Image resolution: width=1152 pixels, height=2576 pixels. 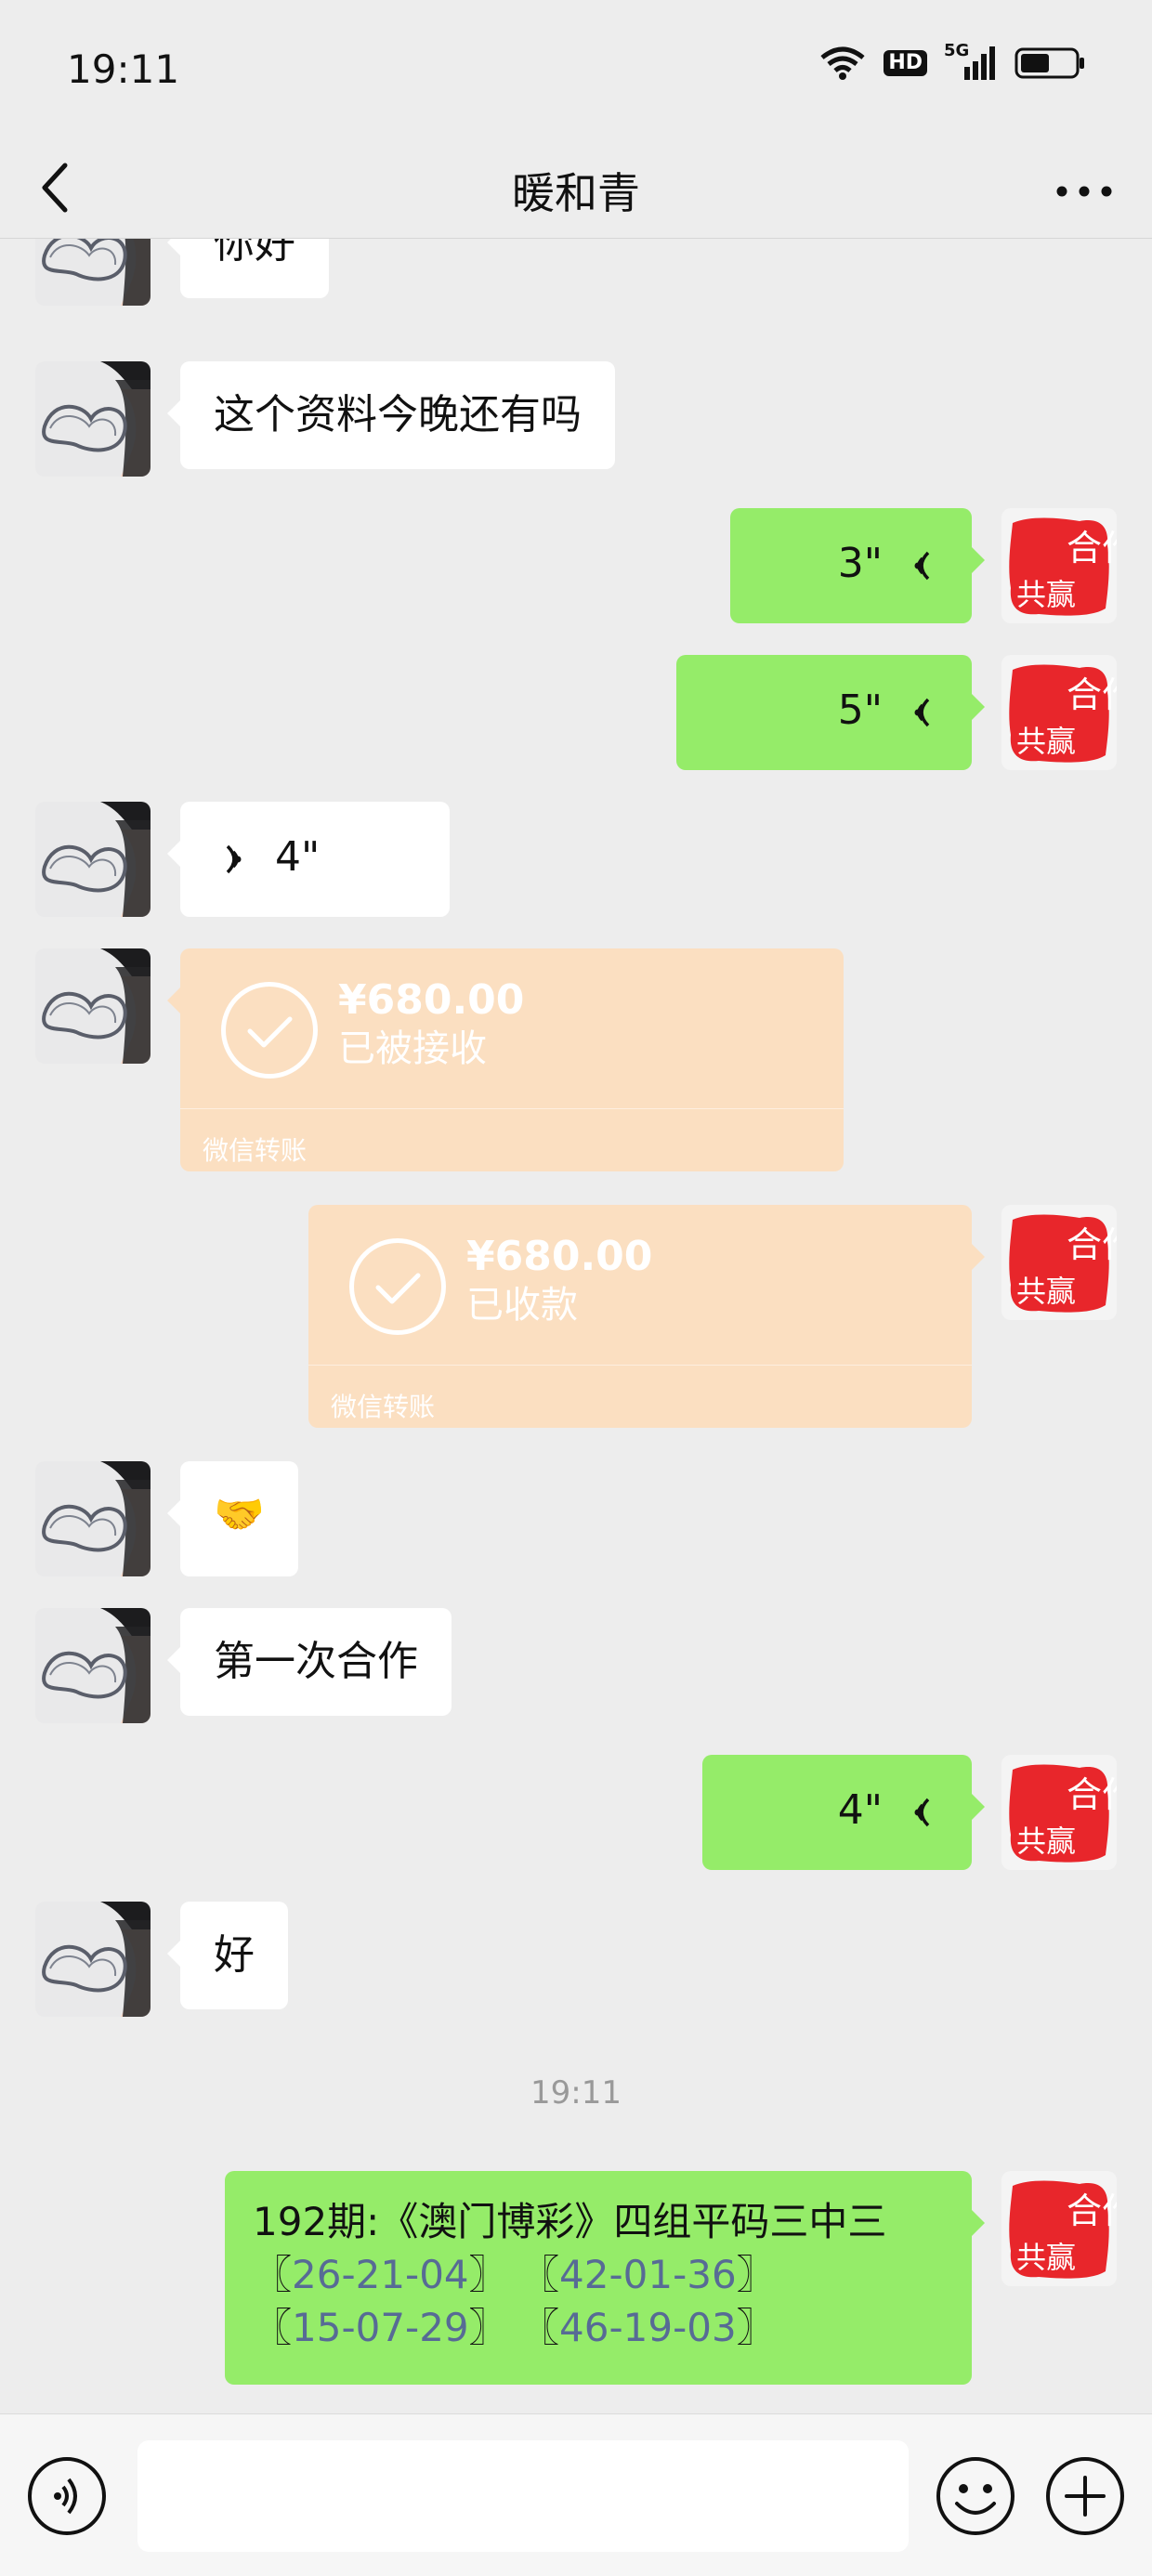 What do you see at coordinates (576, 70) in the screenshot?
I see `status-bar: 19:11 HD 5G` at bounding box center [576, 70].